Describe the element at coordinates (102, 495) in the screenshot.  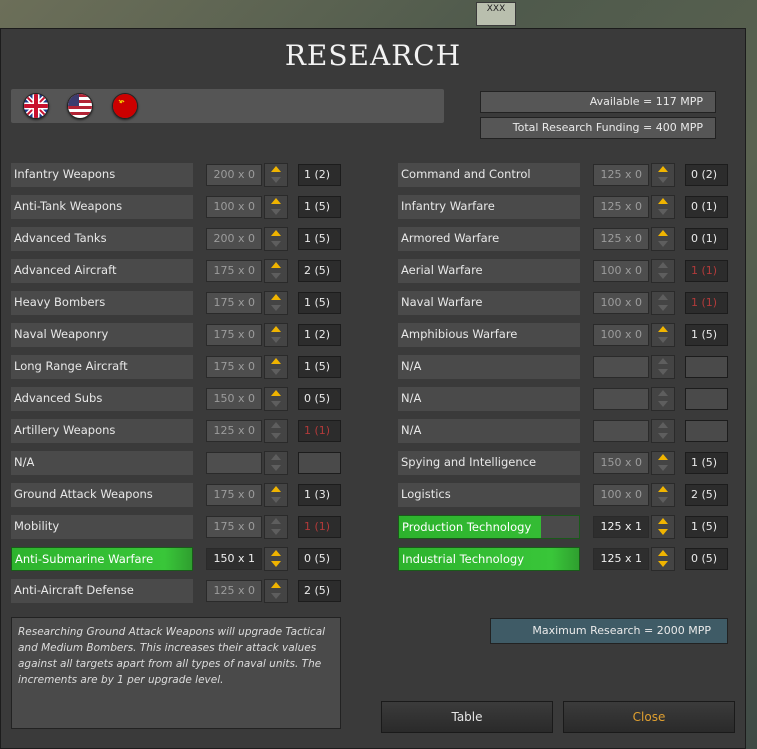
I see `tech-label-ground-attack-weapons: Ground Attack Weapons` at that location.